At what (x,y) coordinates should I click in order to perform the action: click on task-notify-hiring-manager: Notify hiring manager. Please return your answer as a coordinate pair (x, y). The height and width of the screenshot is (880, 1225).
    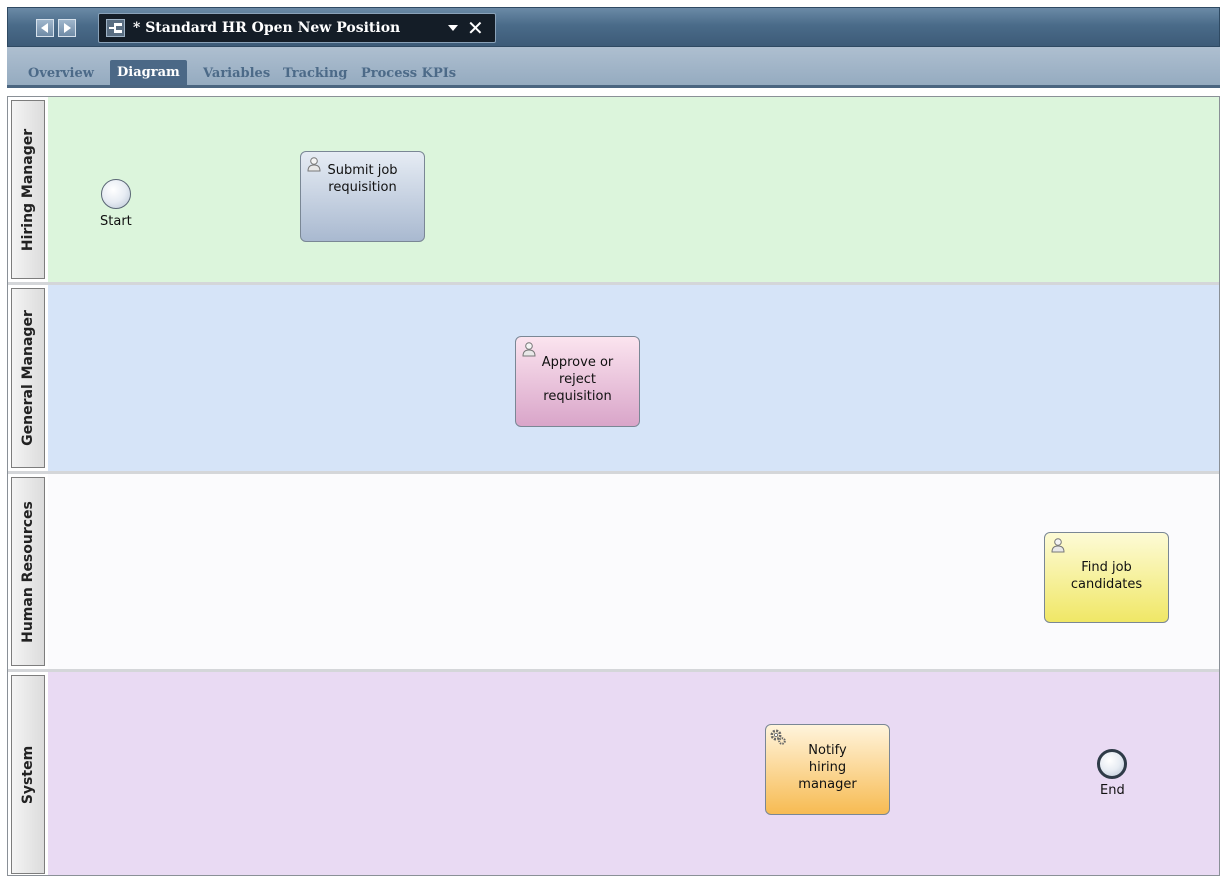
    Looking at the image, I should click on (827, 769).